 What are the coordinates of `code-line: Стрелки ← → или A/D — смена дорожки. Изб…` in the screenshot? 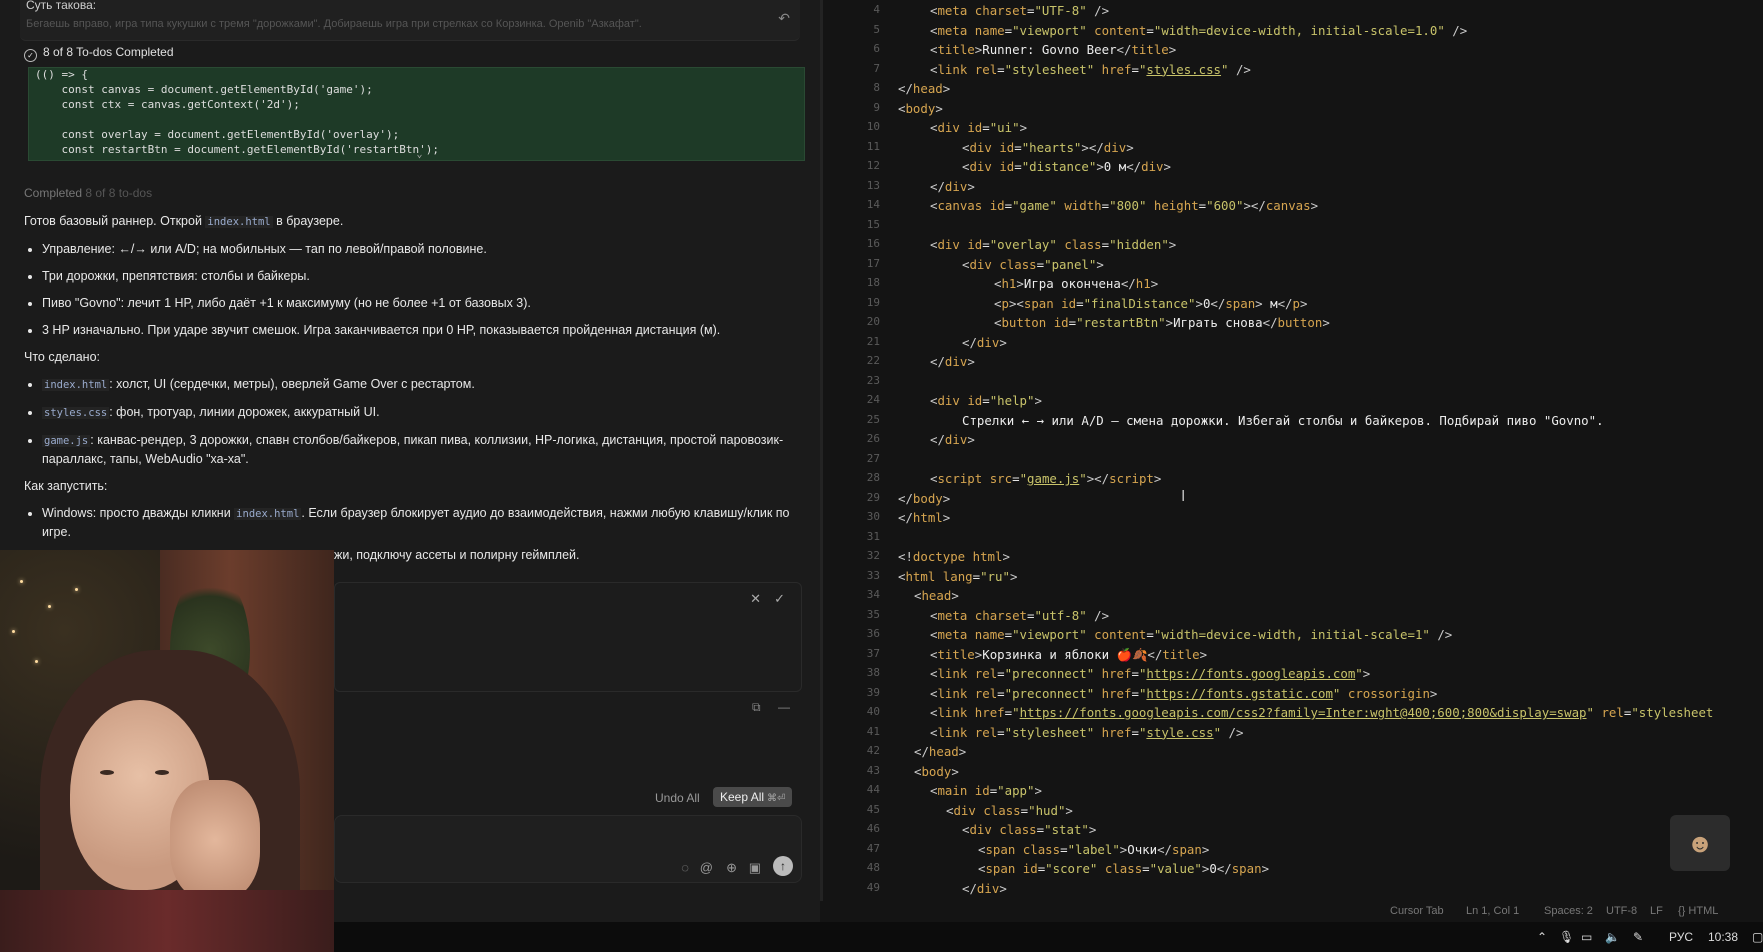 It's located at (1283, 420).